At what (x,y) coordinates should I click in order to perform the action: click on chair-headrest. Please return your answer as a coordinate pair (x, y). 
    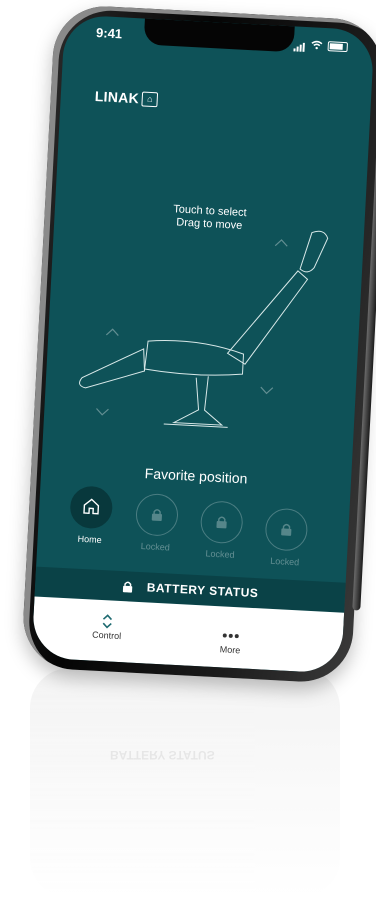
    Looking at the image, I should click on (314, 251).